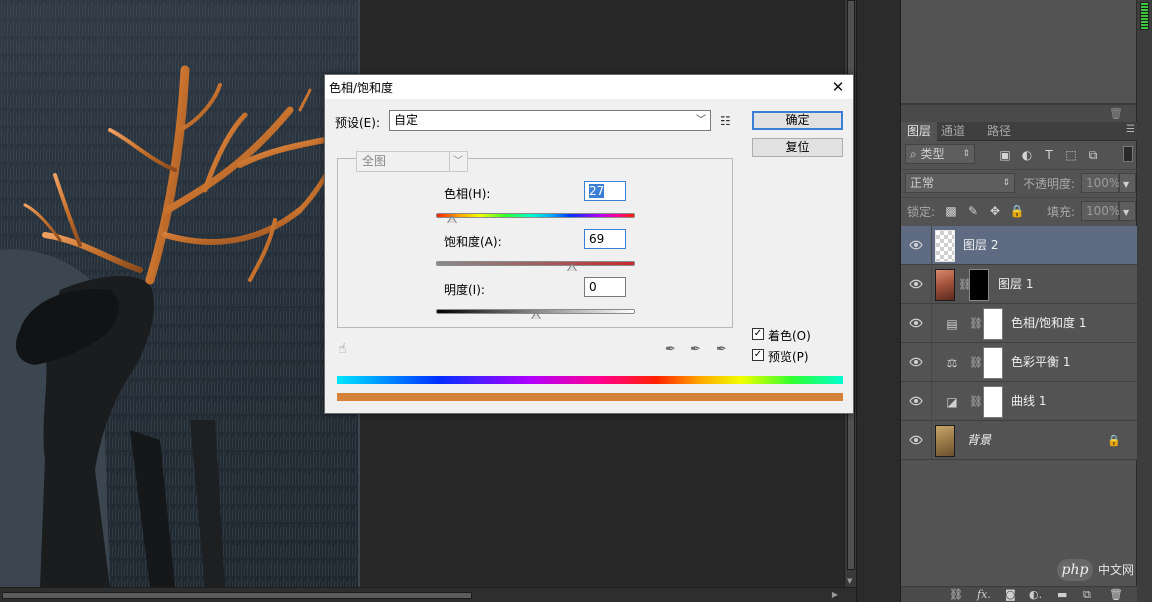  Describe the element at coordinates (589, 87) in the screenshot. I see `dialog-title-bar: 色相/饱和度 ✕` at that location.